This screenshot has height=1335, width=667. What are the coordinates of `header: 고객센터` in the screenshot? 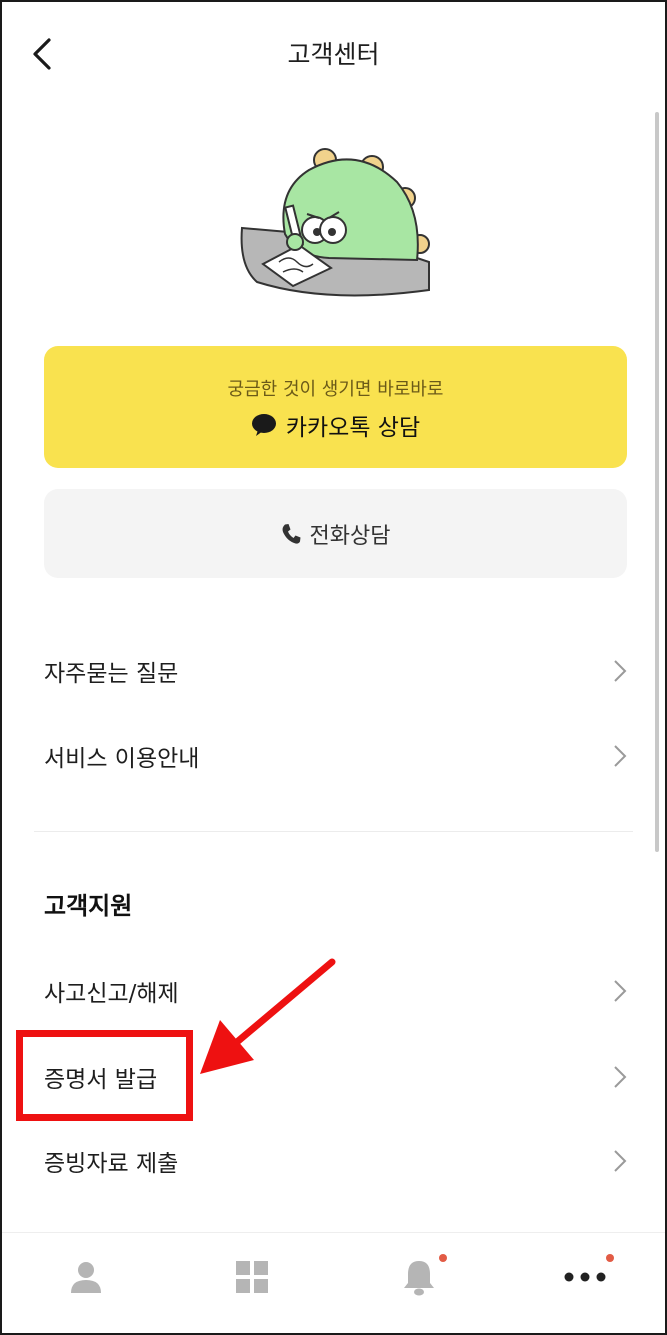 It's located at (333, 54).